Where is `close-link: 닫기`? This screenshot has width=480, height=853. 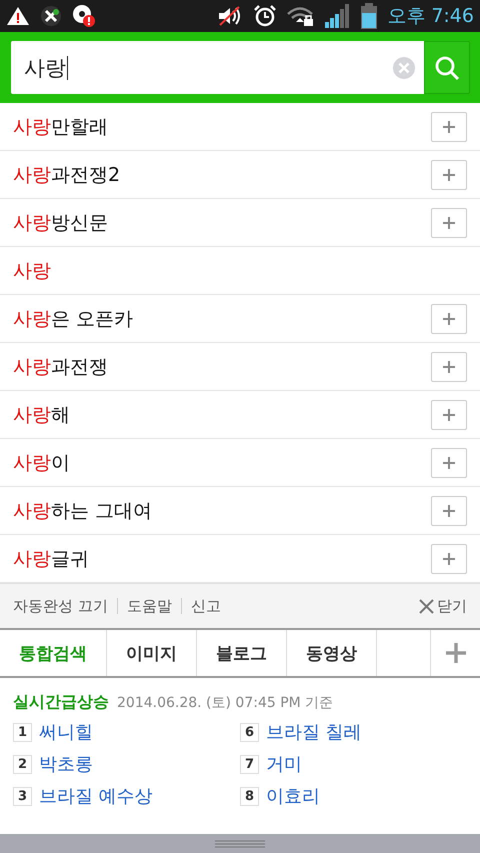 close-link: 닫기 is located at coordinates (443, 606).